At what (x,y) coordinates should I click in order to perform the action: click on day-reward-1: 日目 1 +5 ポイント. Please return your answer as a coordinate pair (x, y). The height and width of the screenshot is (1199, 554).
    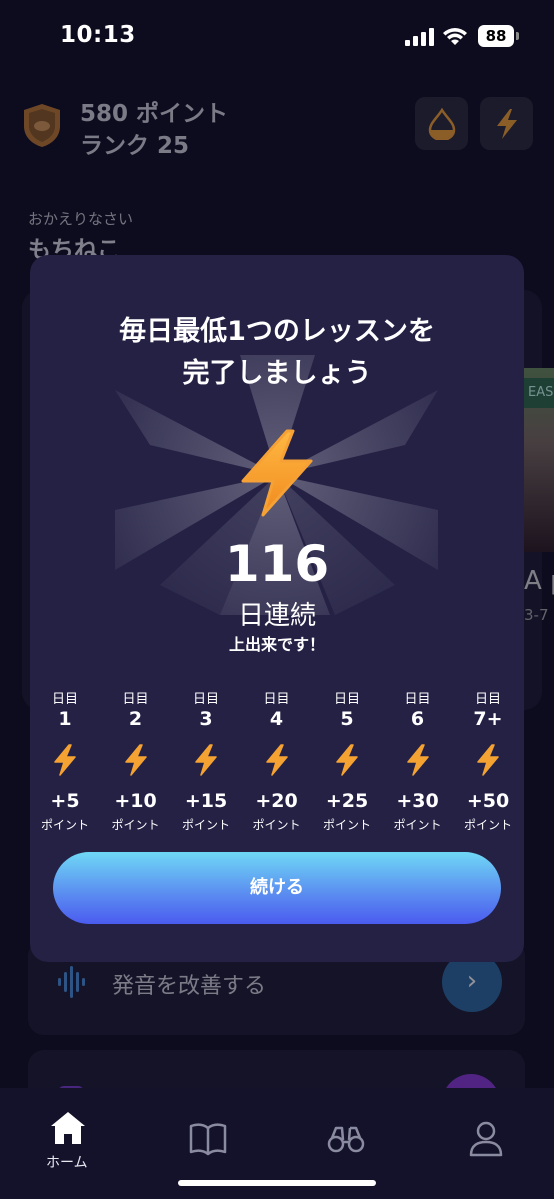
    Looking at the image, I should click on (65, 760).